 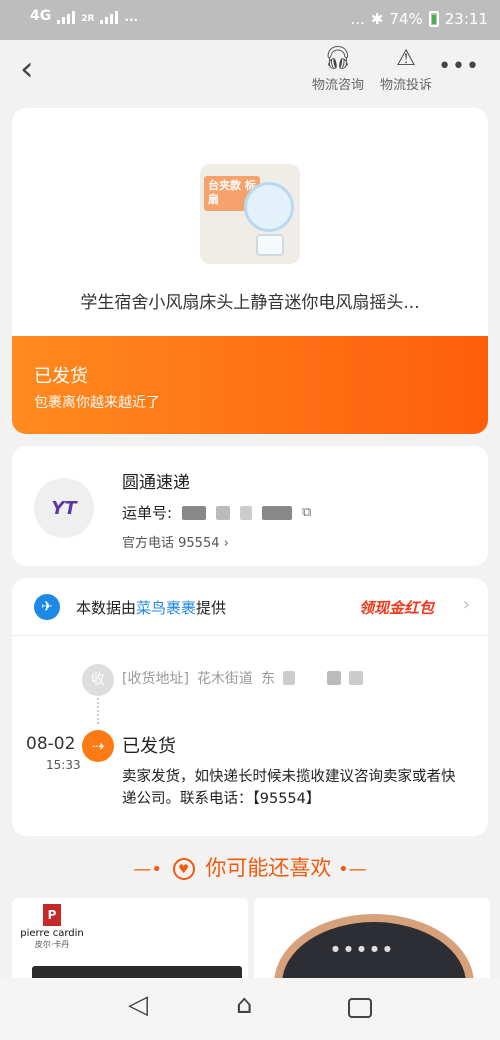 I want to click on signal-icon, so click(x=66, y=17).